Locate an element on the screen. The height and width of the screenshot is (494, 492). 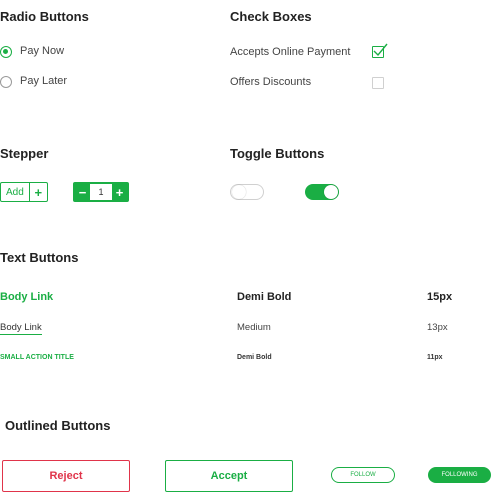
checkbox-checked-icon is located at coordinates (380, 50).